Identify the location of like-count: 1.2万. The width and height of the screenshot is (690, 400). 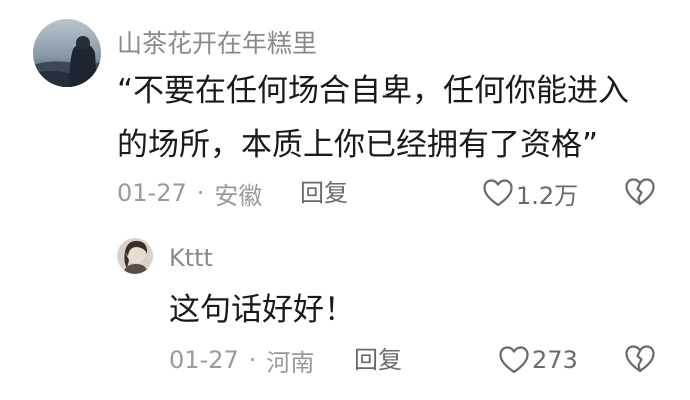
(547, 195).